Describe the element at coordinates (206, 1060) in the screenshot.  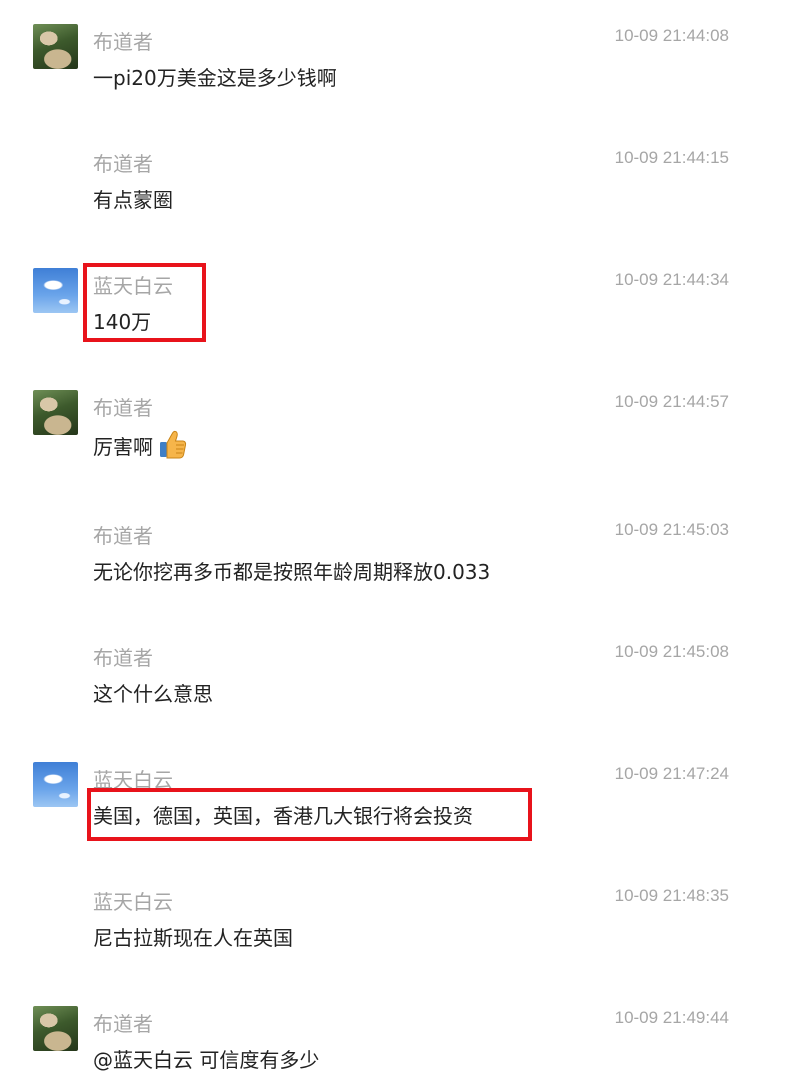
I see `message-text: @蓝天白云 可信度有多少` at that location.